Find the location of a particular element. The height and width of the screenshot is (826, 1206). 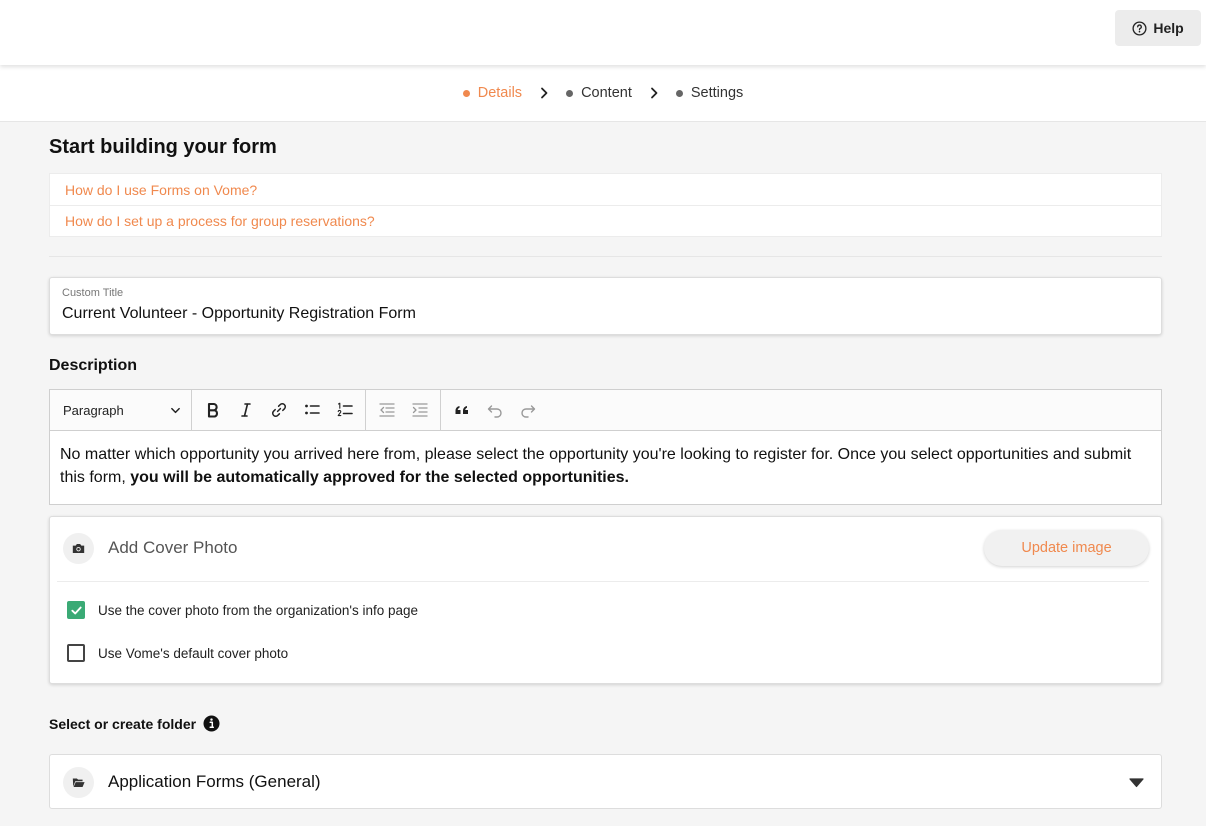

bullet-list-icon is located at coordinates (312, 409).